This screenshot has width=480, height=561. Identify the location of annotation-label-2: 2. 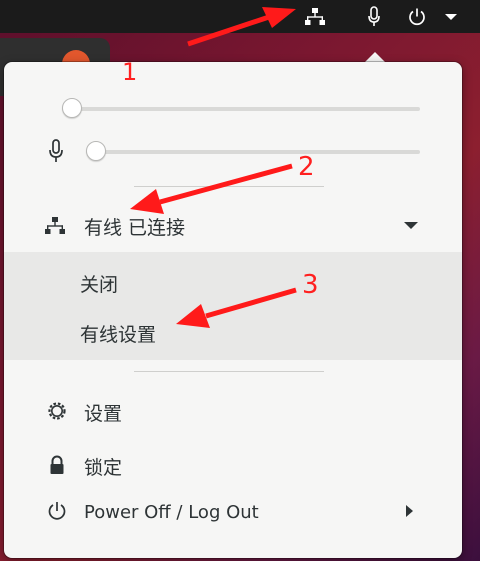
(306, 167).